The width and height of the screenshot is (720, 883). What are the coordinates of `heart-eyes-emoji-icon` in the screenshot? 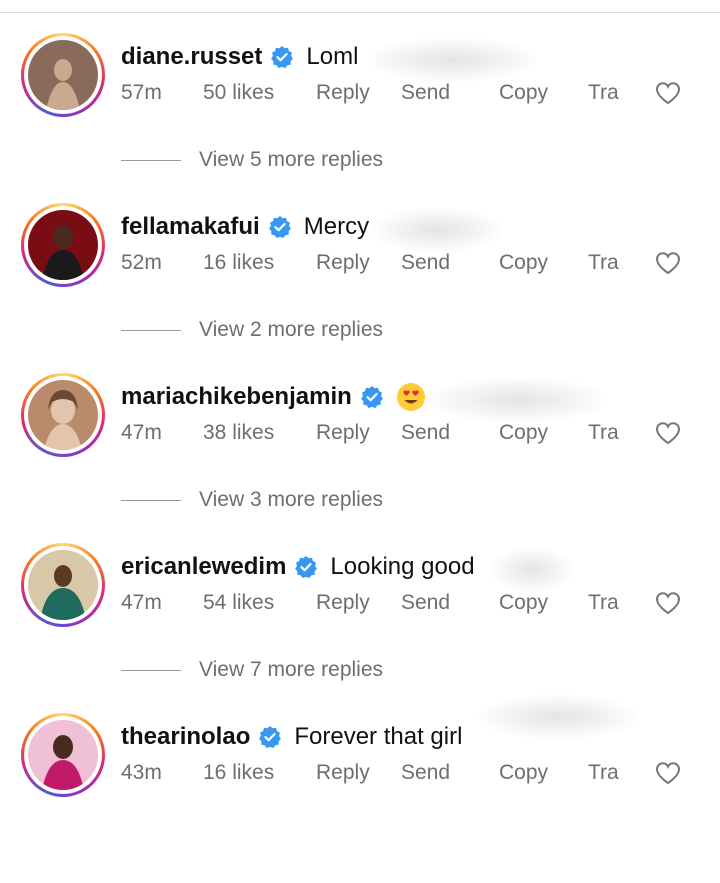 It's located at (410, 397).